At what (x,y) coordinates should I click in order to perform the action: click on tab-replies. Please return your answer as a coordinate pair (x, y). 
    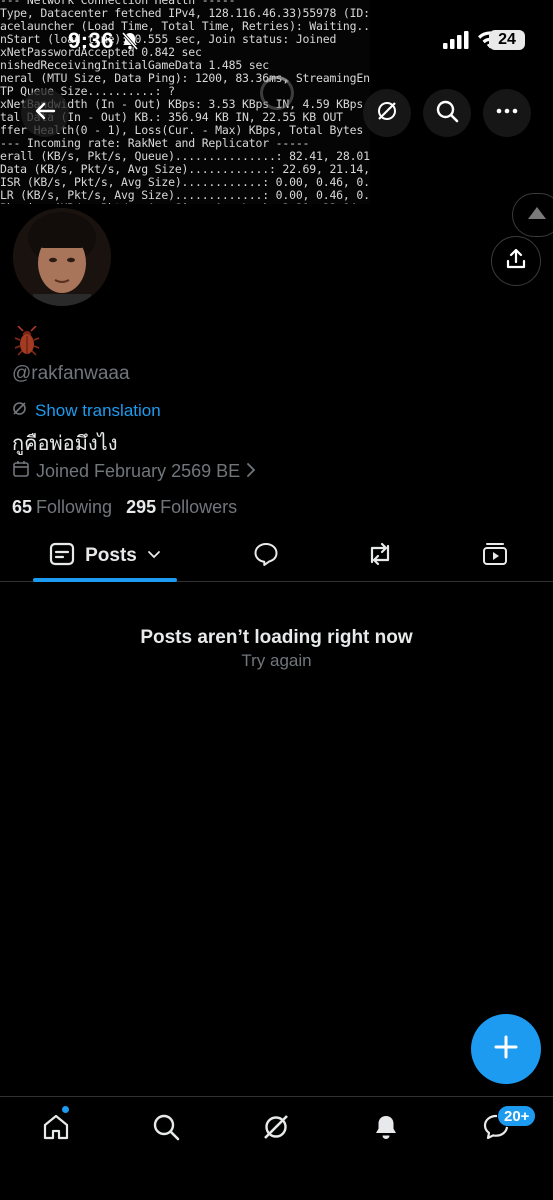
    Looking at the image, I should click on (266, 556).